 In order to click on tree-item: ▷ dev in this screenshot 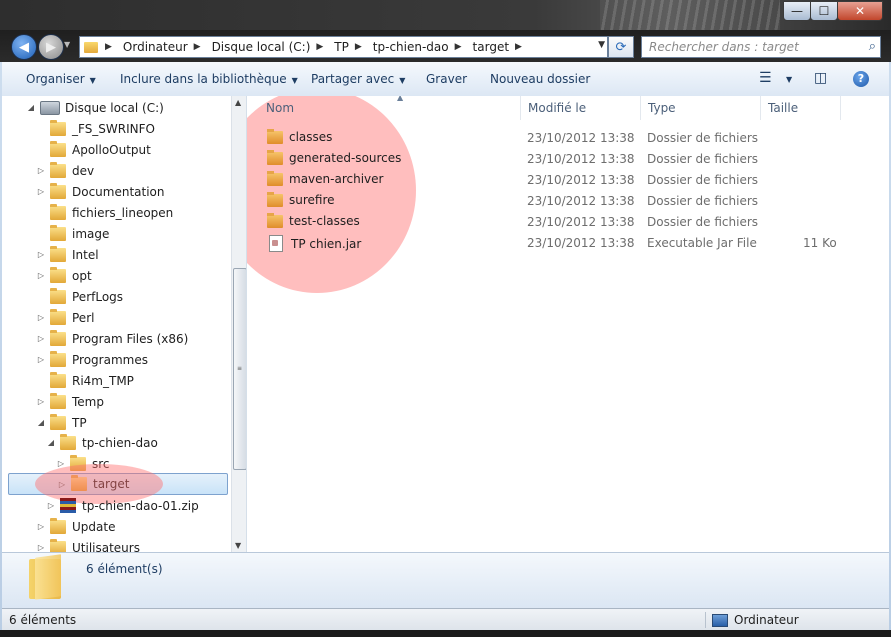, I will do `click(65, 170)`.